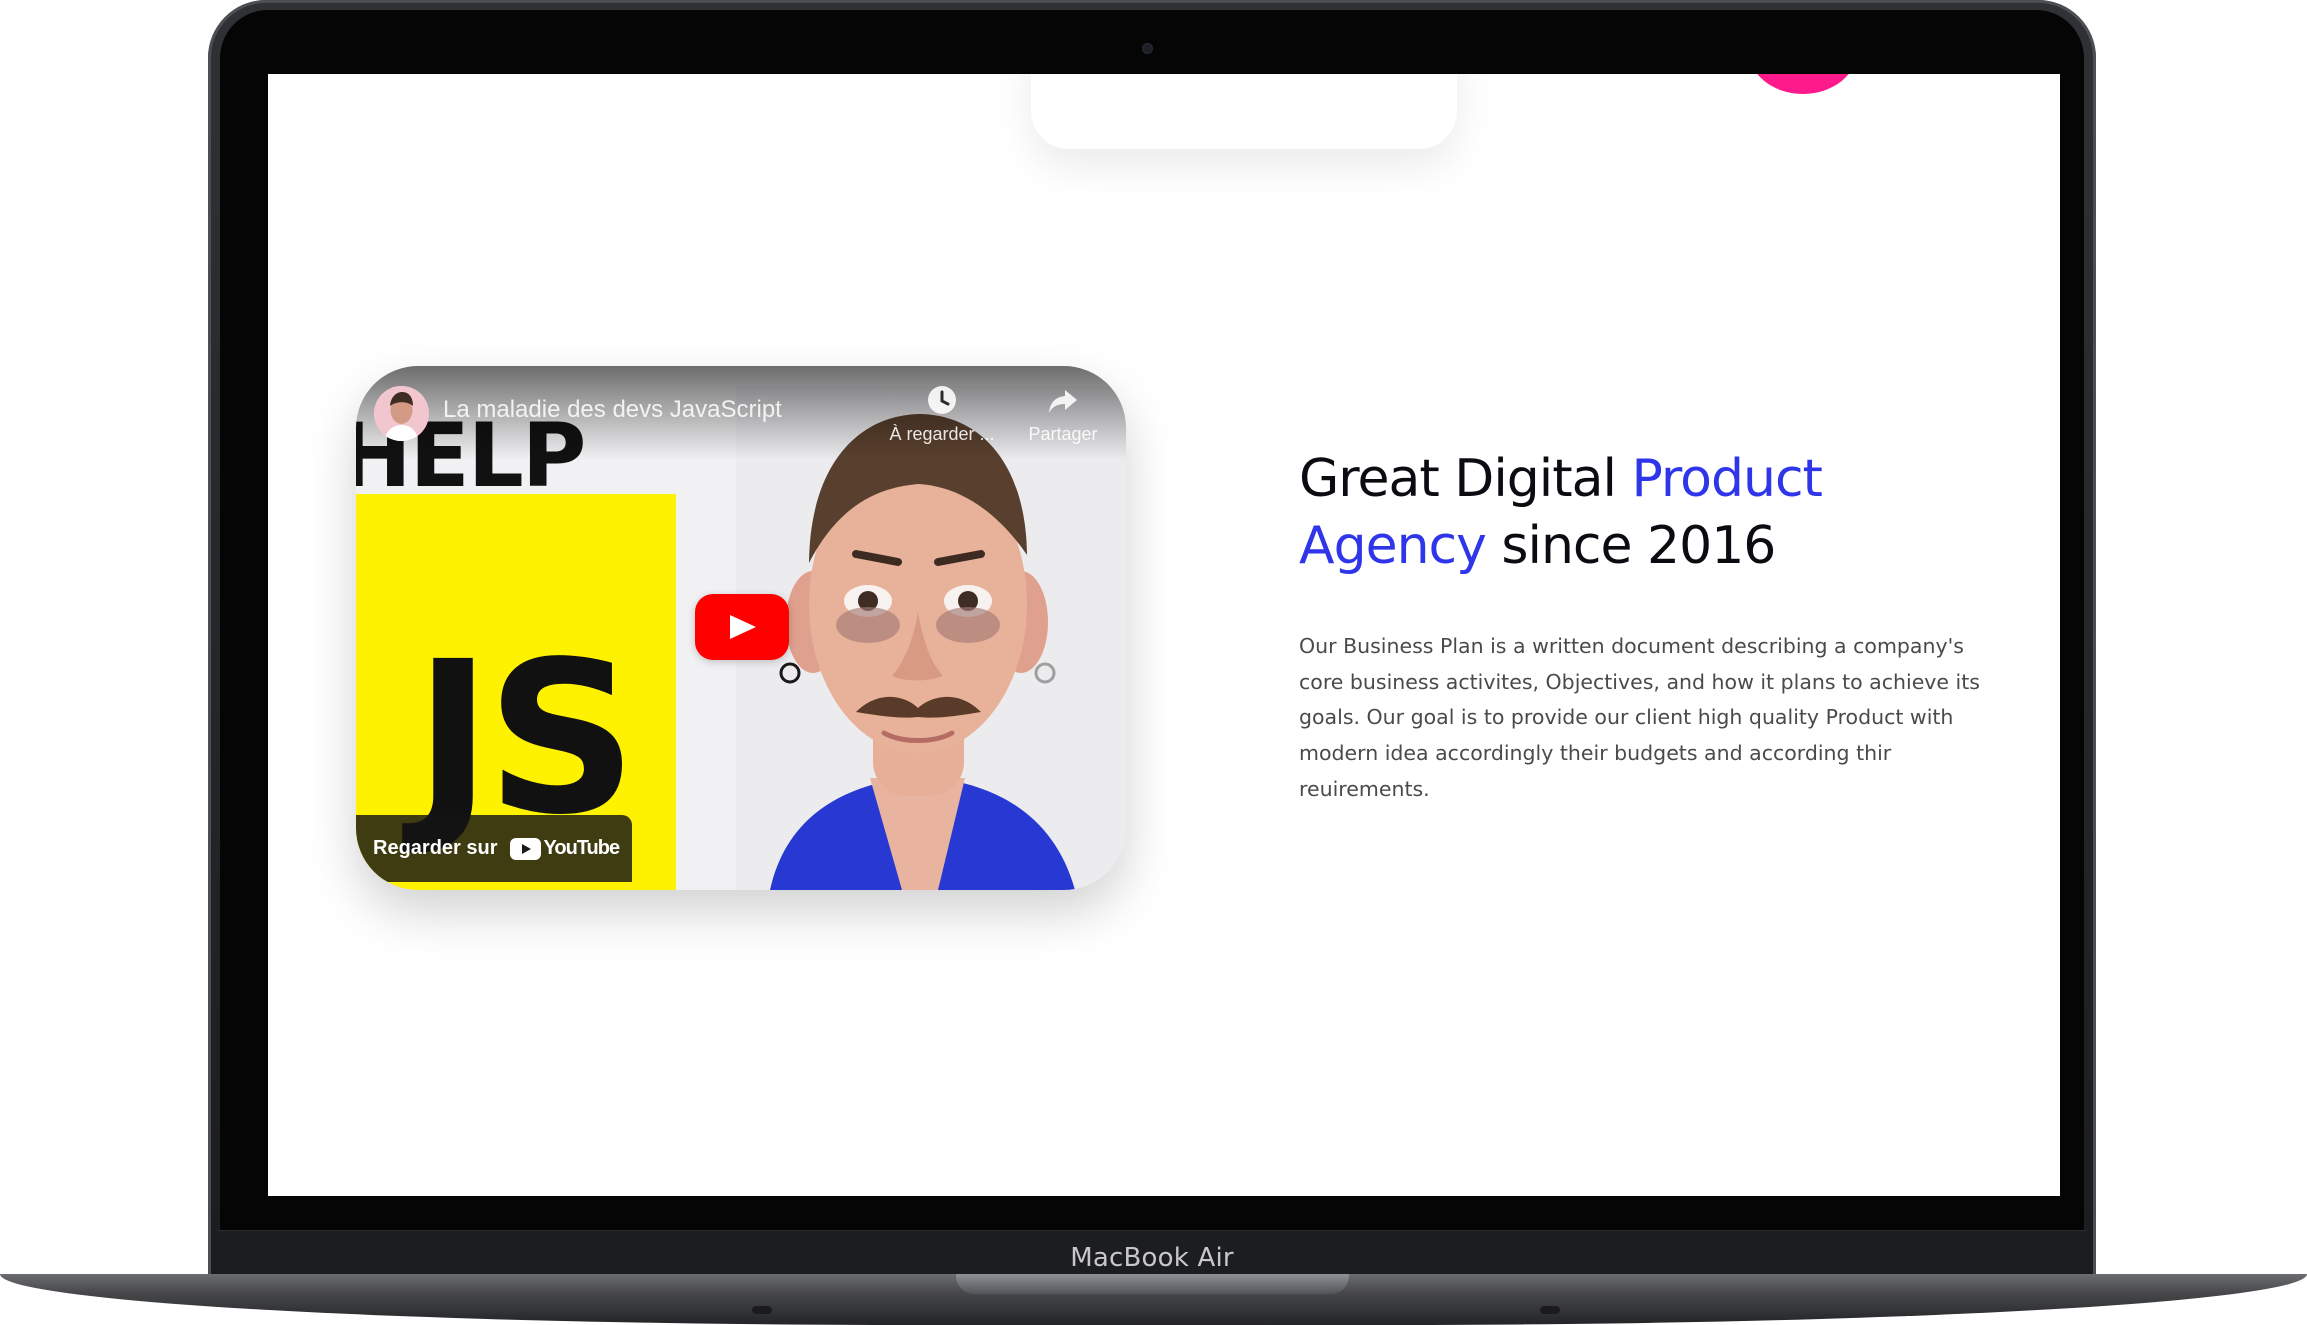 This screenshot has height=1325, width=2307. Describe the element at coordinates (401, 413) in the screenshot. I see `channel-avatar` at that location.